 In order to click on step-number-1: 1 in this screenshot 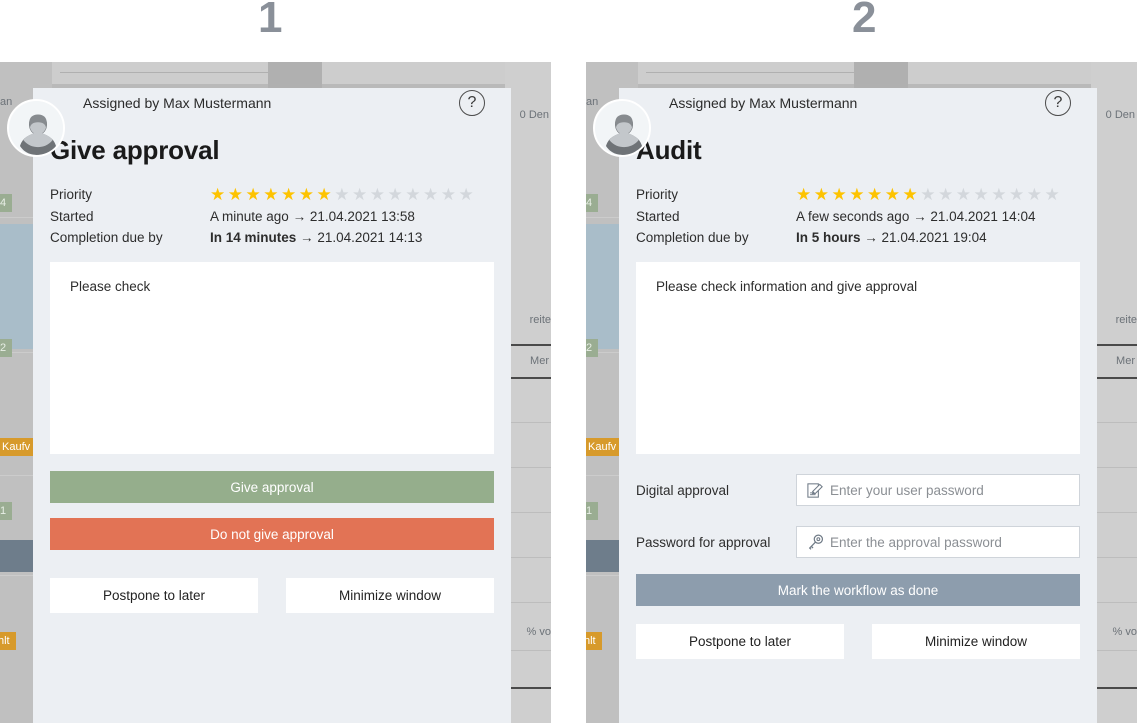, I will do `click(270, 21)`.